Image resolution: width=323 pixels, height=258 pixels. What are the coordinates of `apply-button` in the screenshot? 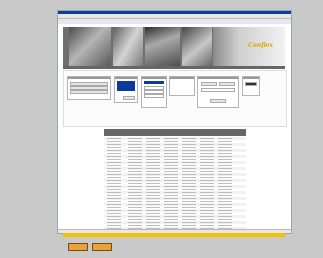 It's located at (129, 98).